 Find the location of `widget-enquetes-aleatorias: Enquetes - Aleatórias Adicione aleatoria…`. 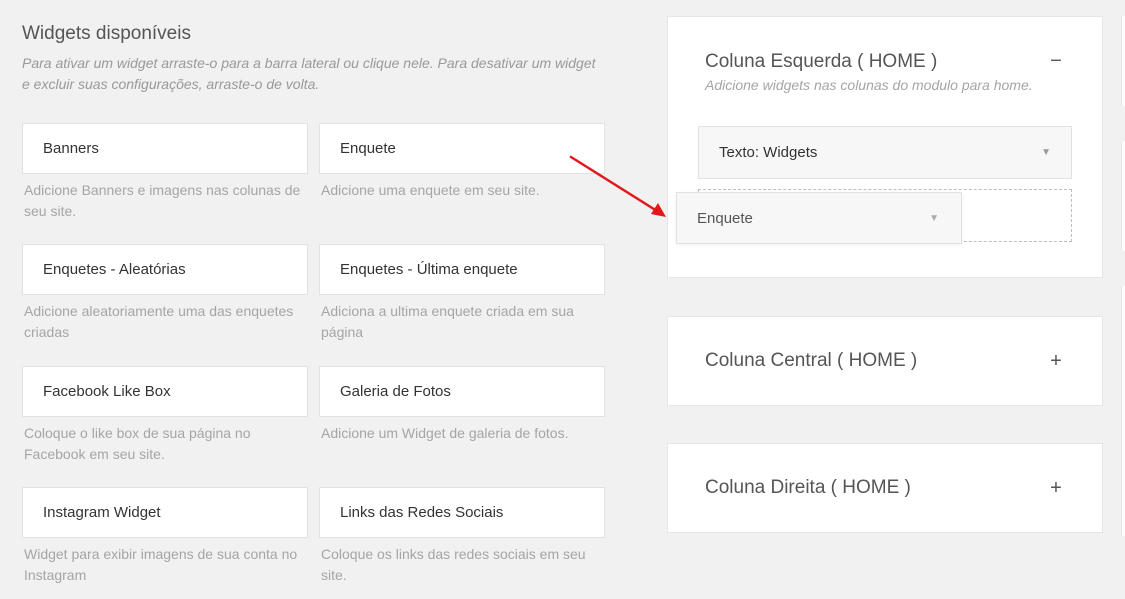

widget-enquetes-aleatorias: Enquetes - Aleatórias Adicione aleatoria… is located at coordinates (165, 293).